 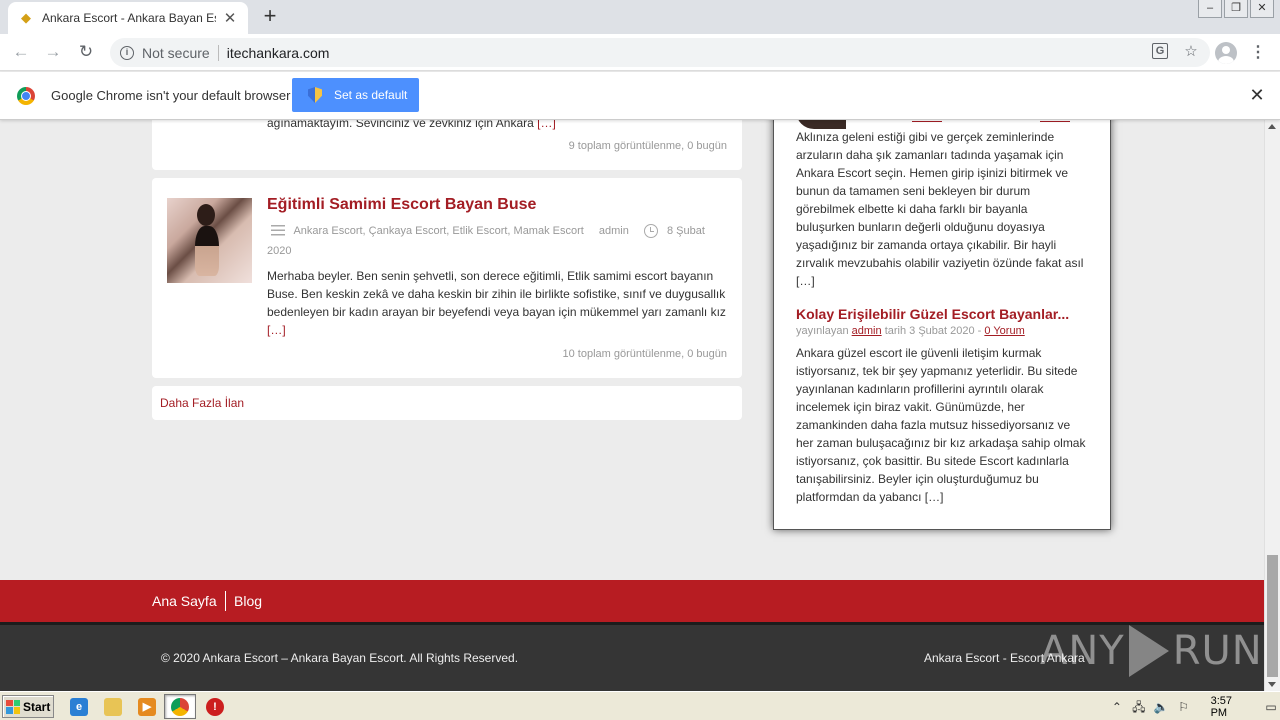 What do you see at coordinates (86, 53) in the screenshot?
I see `reload-icon: ↻` at bounding box center [86, 53].